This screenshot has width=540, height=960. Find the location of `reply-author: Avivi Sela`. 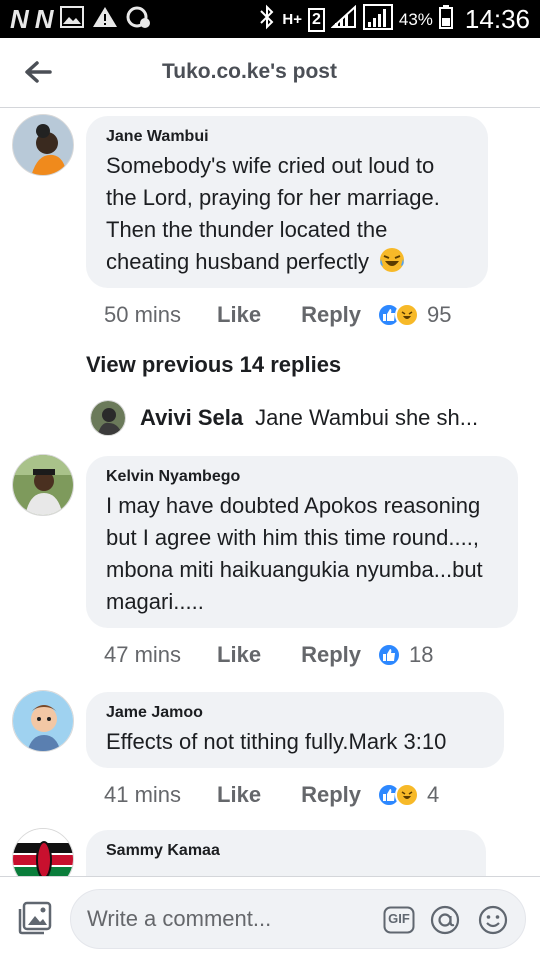

reply-author: Avivi Sela is located at coordinates (191, 418).